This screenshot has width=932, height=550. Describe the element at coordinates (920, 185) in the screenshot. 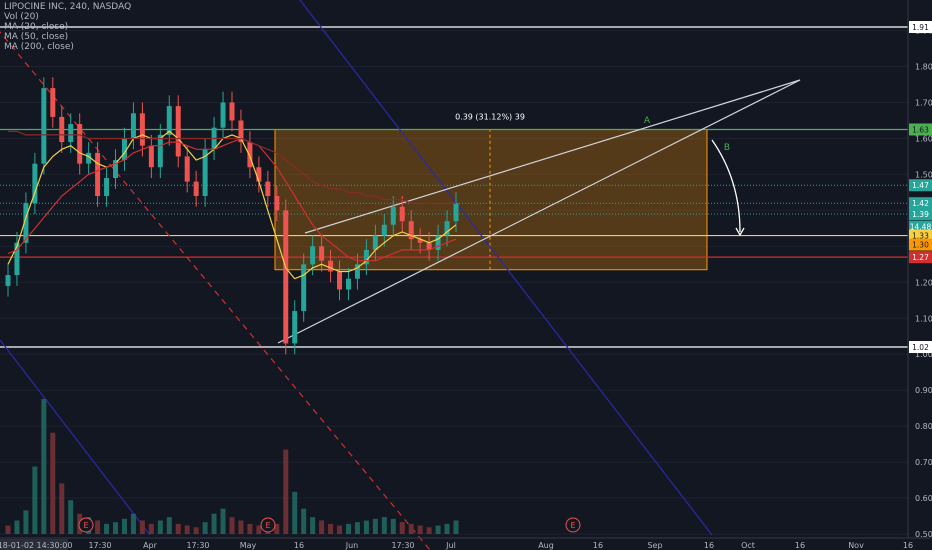

I see `price-badge-label: 1.47` at that location.